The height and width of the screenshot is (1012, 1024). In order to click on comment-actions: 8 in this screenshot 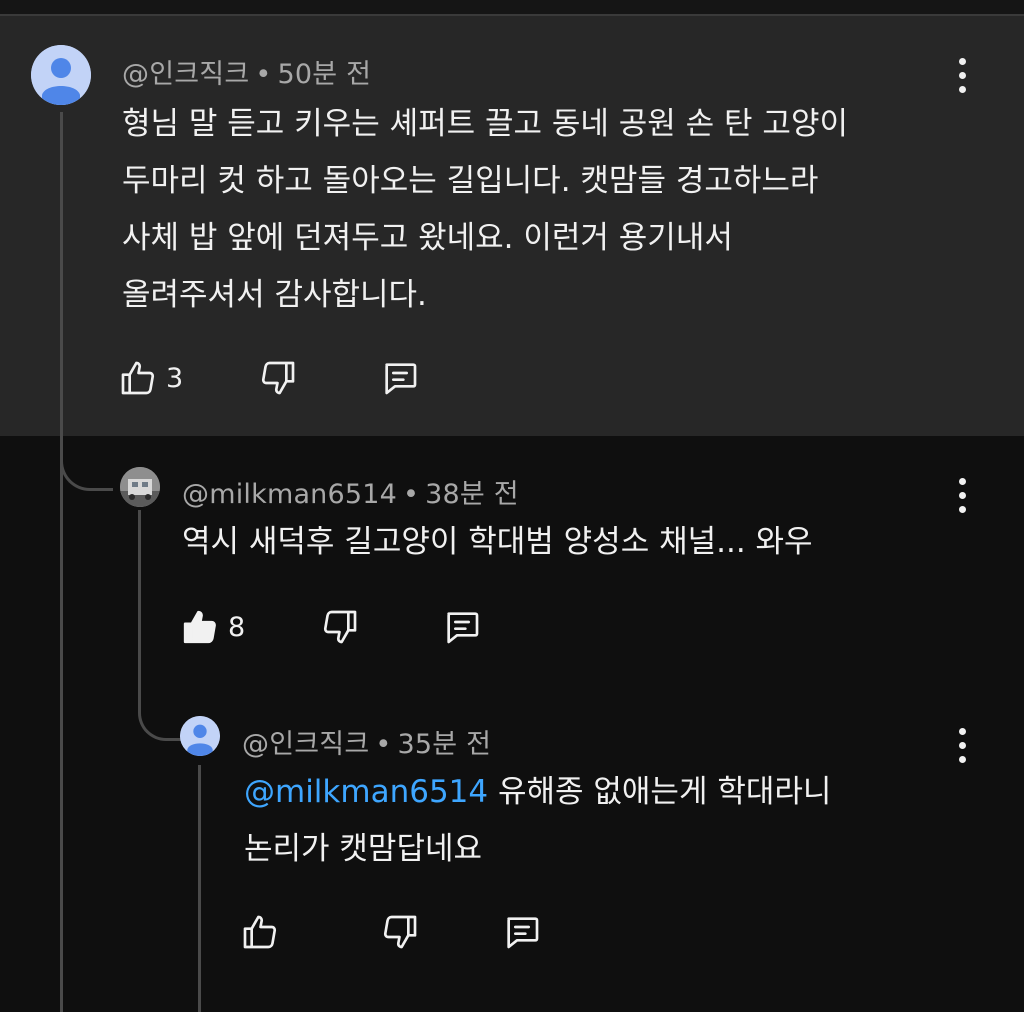, I will do `click(340, 627)`.